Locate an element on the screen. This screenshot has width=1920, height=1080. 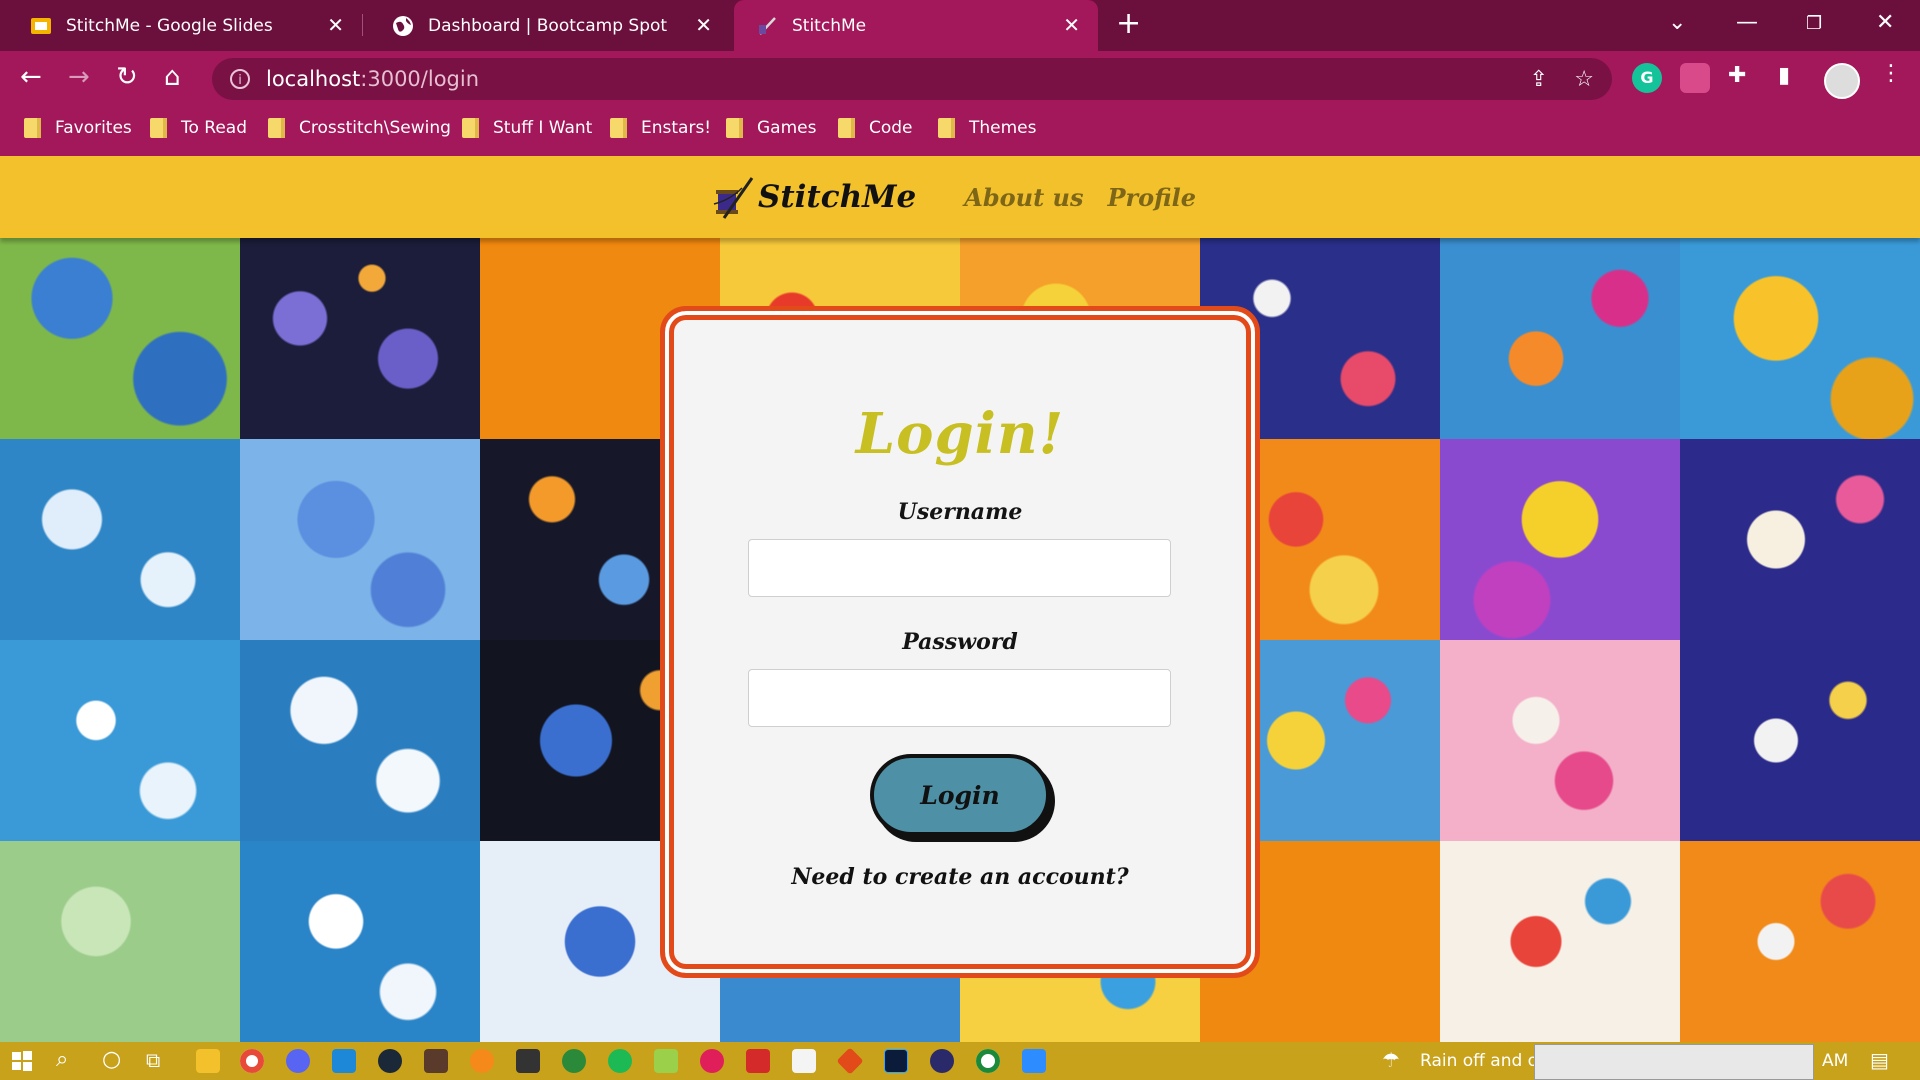
address-bar: i localhost:3000/login ⇪ ☆ is located at coordinates (912, 79).